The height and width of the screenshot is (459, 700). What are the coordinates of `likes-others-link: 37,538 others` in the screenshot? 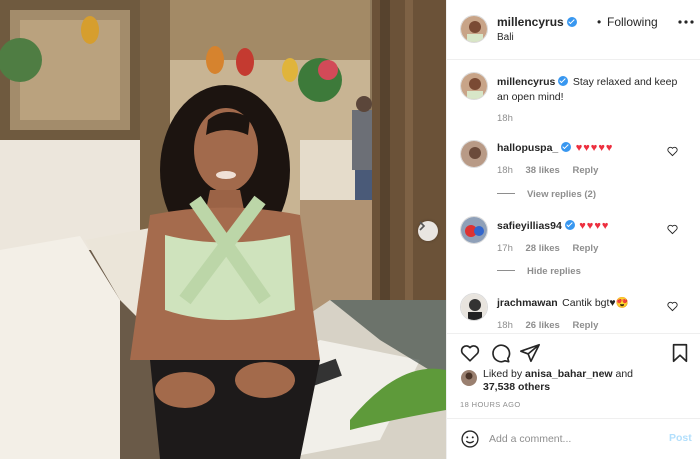 It's located at (516, 387).